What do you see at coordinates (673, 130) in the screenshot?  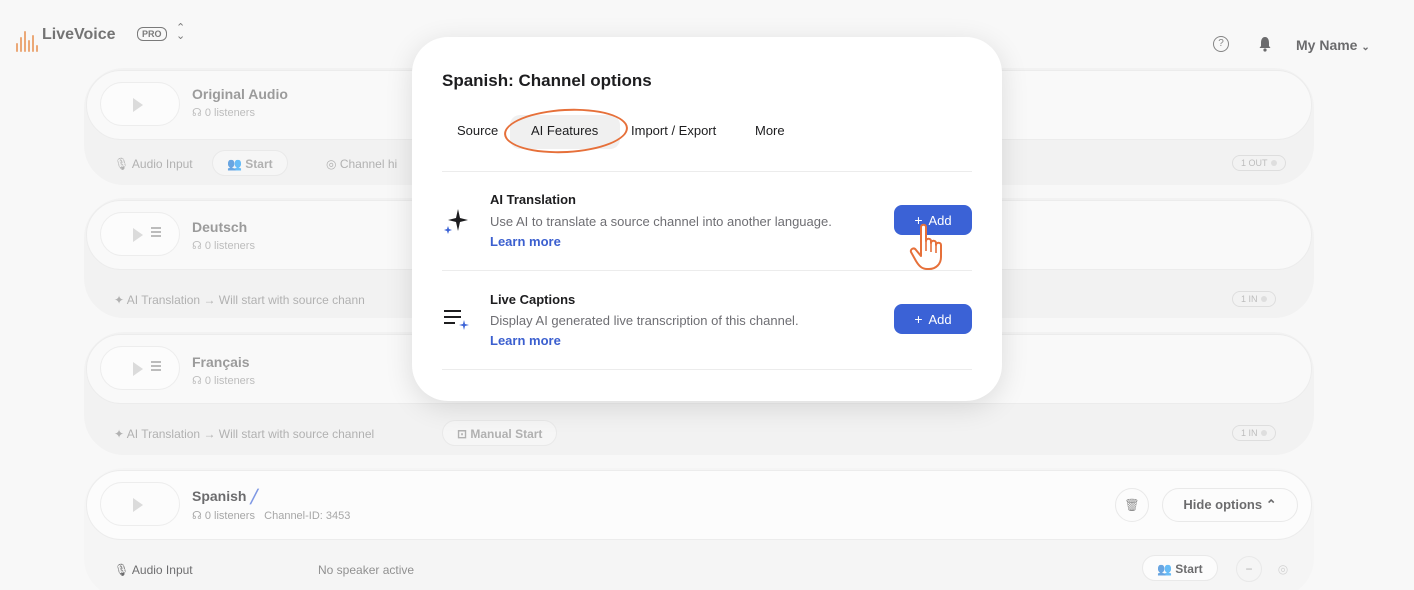 I see `tab-import-export: Import / Export` at bounding box center [673, 130].